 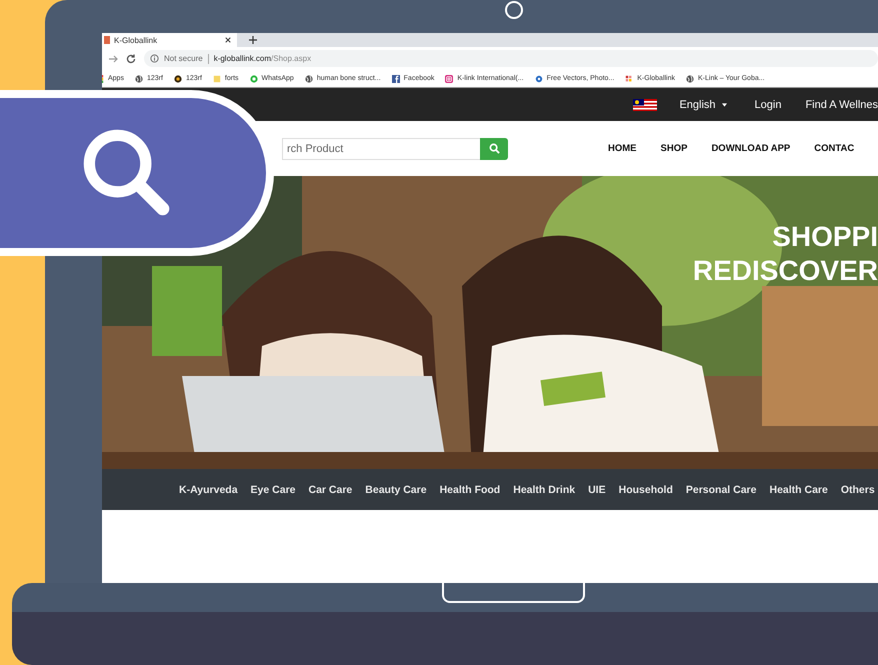 What do you see at coordinates (216, 78) in the screenshot?
I see `folder-icon` at bounding box center [216, 78].